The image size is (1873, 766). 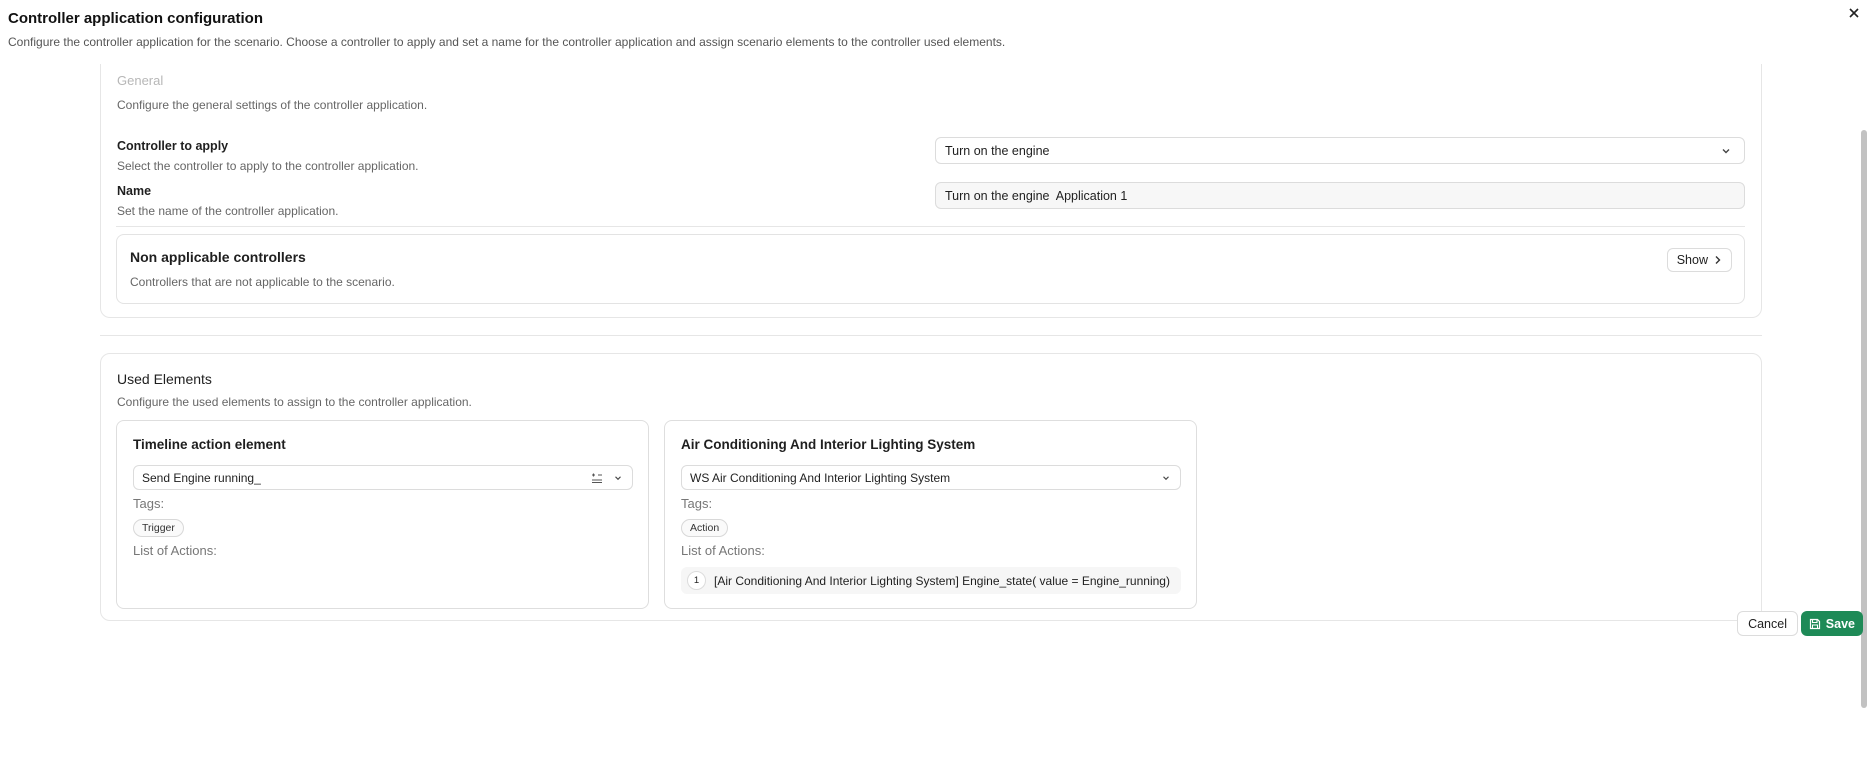 I want to click on used-element-title: Timeline action element, so click(x=209, y=444).